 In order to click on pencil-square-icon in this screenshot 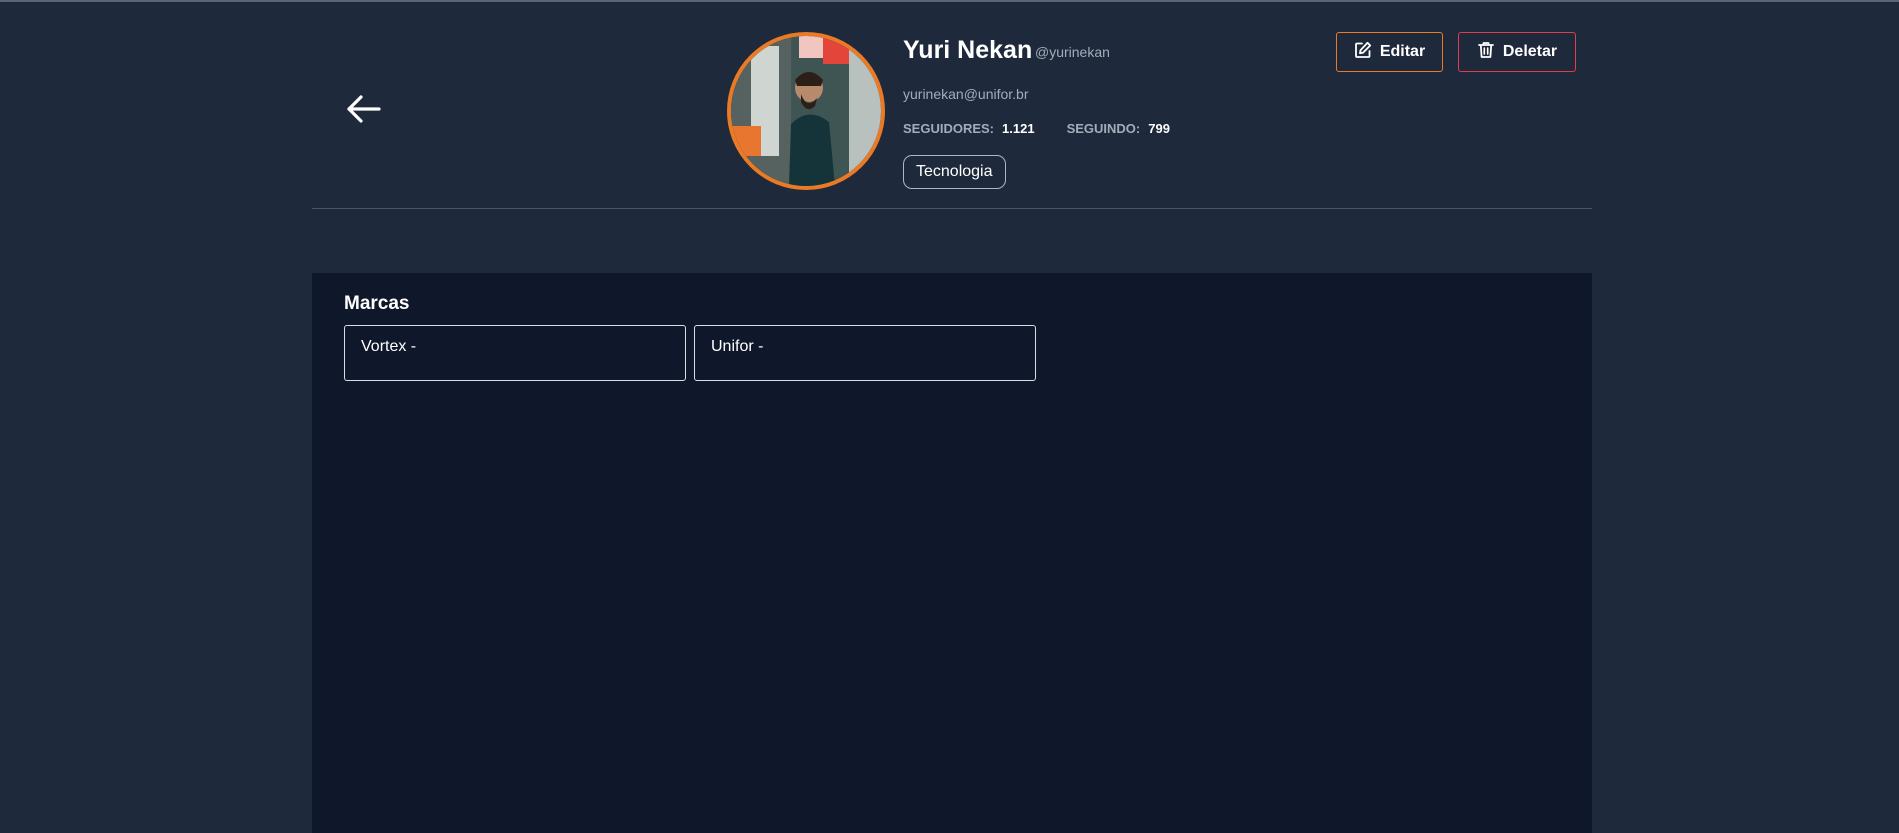, I will do `click(1363, 52)`.